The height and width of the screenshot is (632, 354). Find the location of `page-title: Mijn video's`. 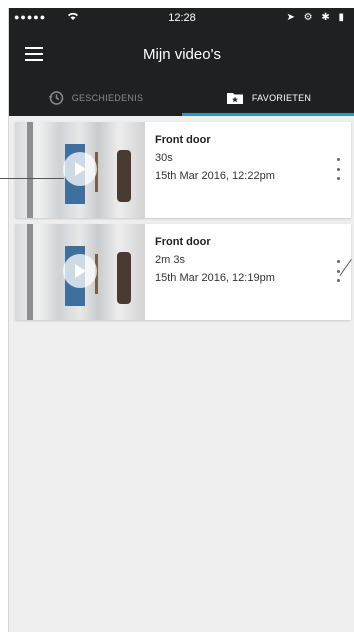

page-title: Mijn video's is located at coordinates (182, 54).